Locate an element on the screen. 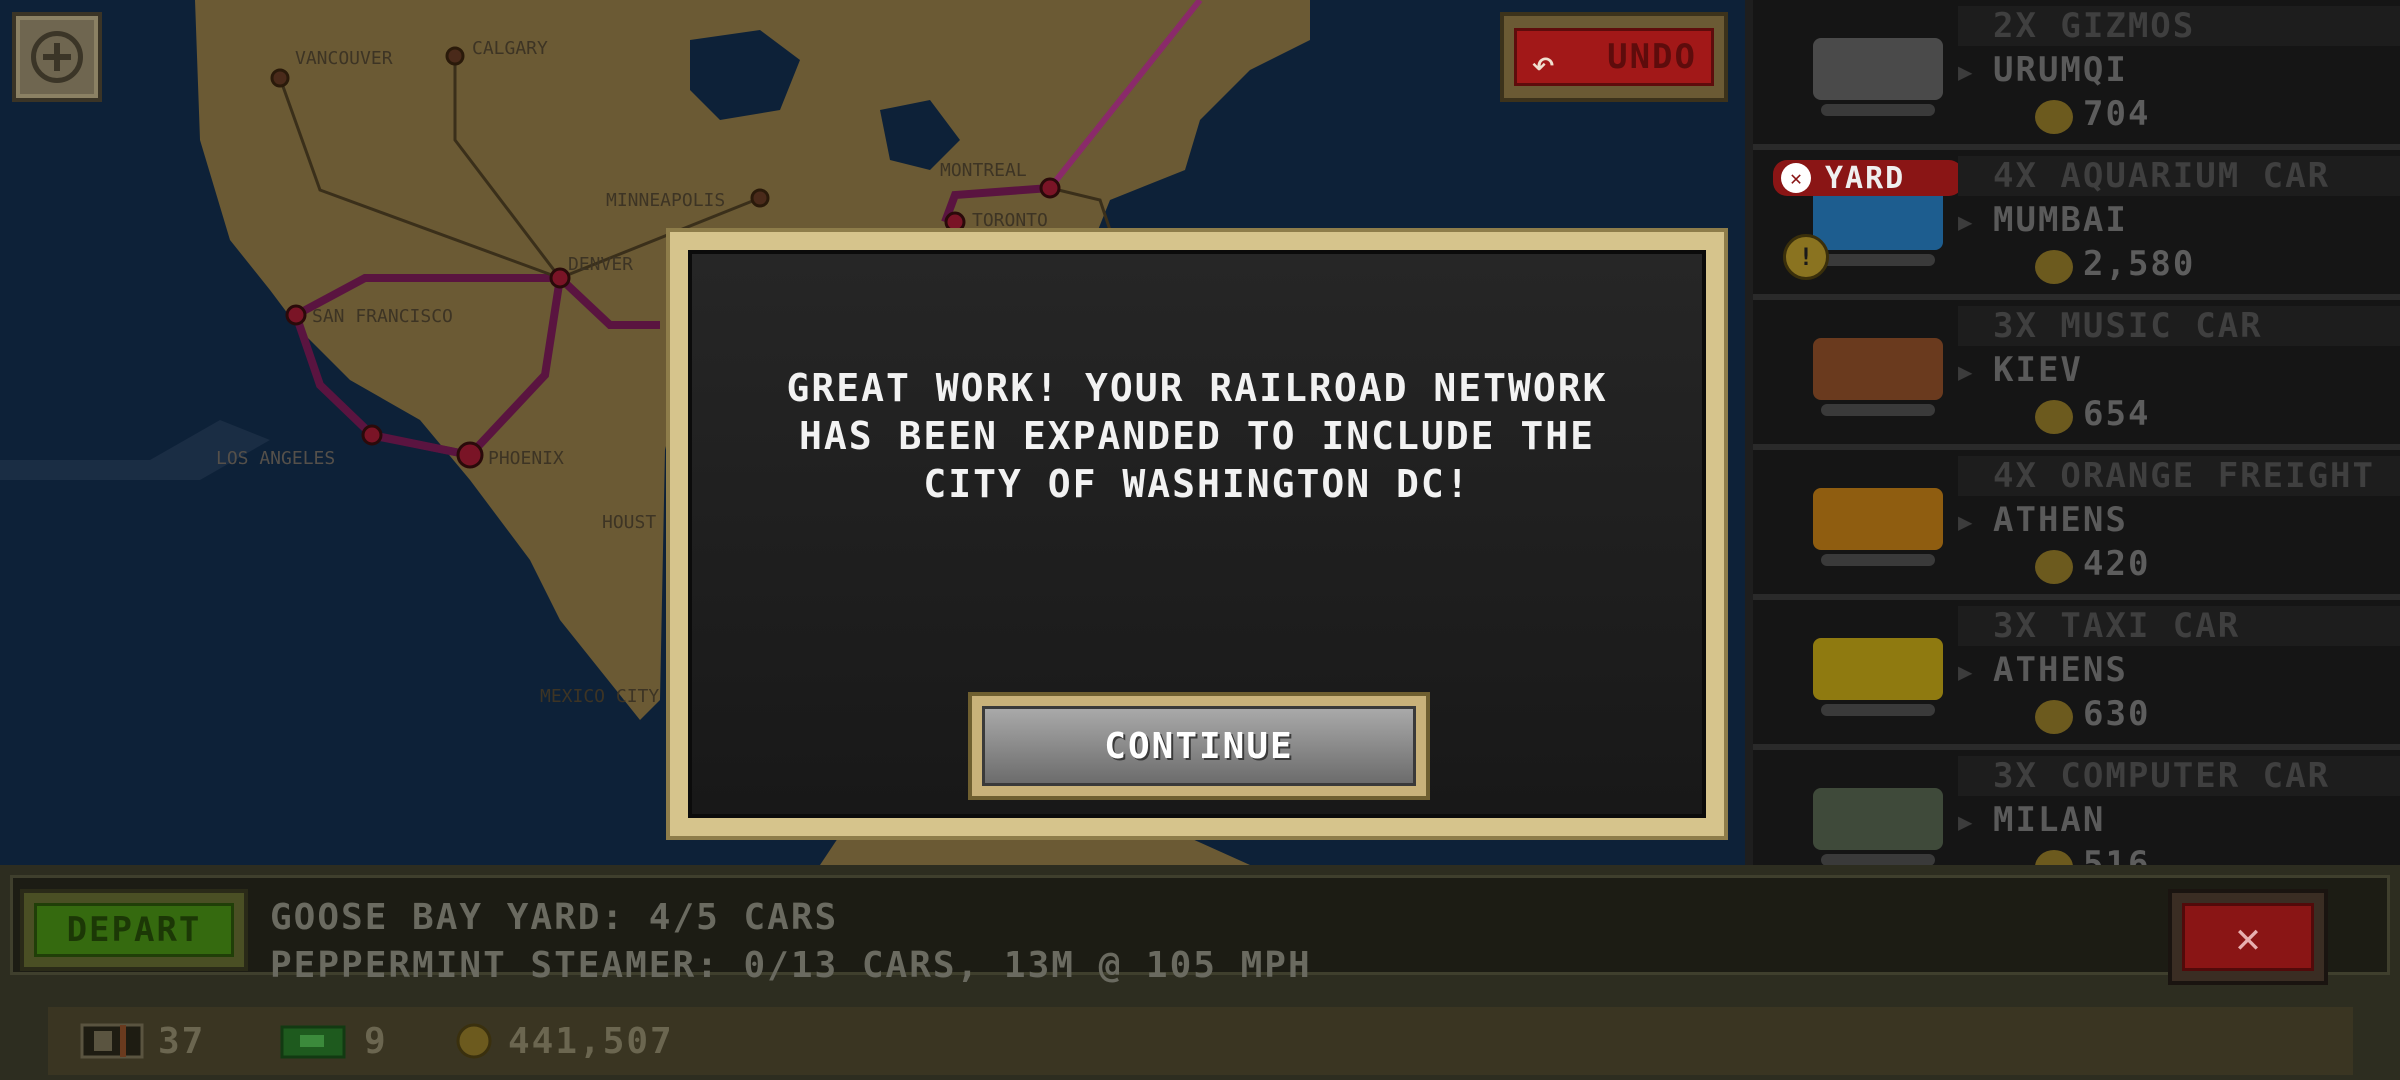 The image size is (2400, 1080). continue-label: CONTINUE is located at coordinates (1199, 746).